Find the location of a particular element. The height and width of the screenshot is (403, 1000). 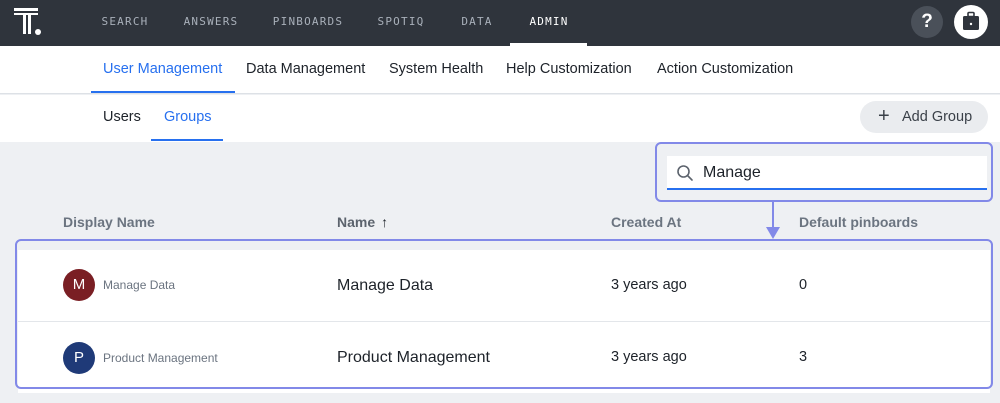

admin-tab-active-indicator is located at coordinates (163, 92).